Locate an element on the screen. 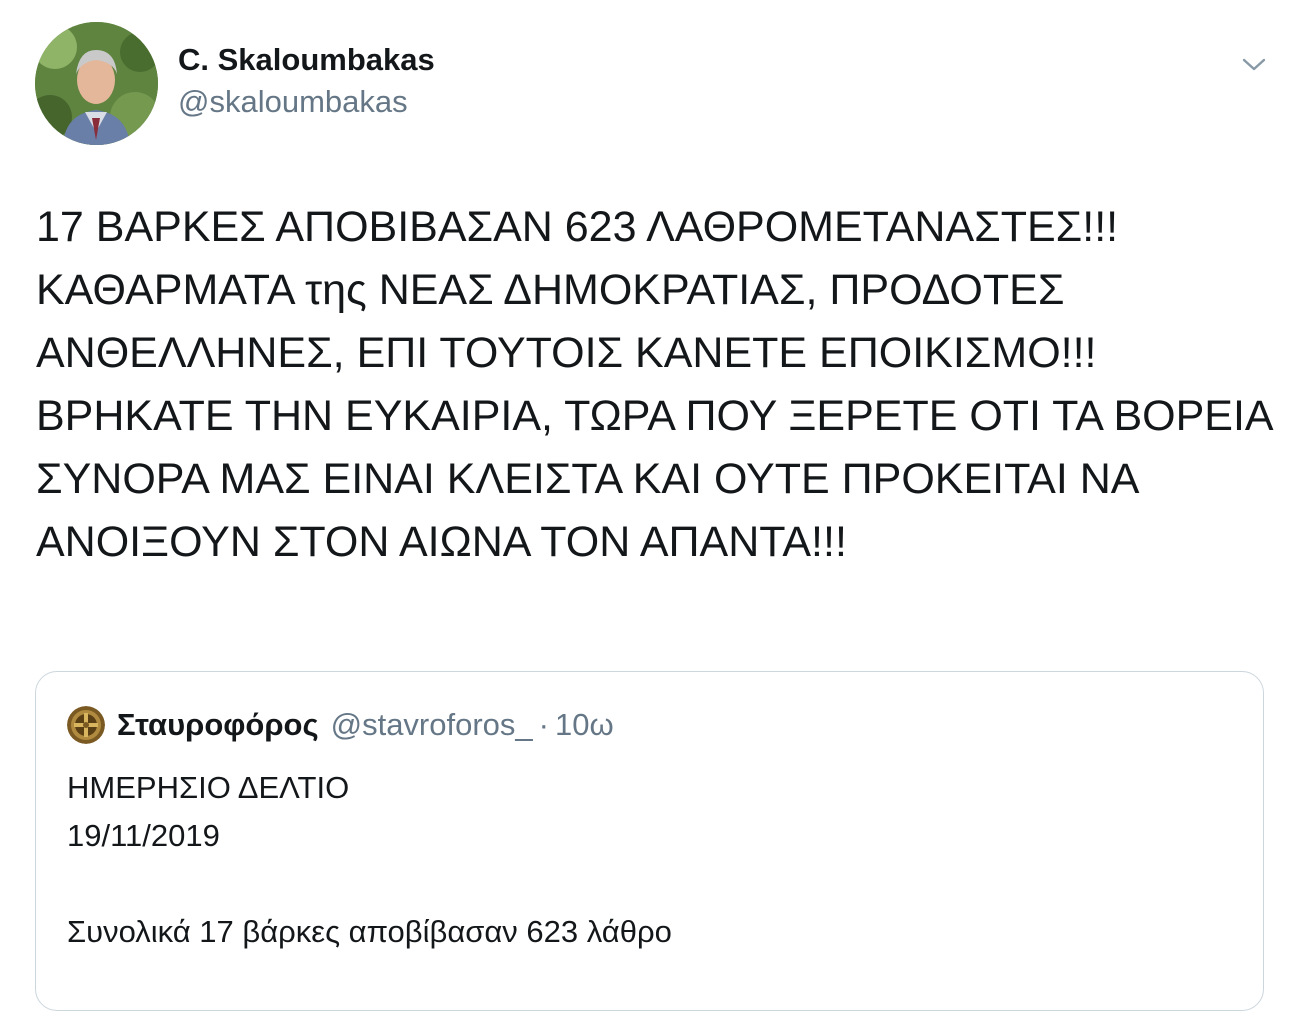 The image size is (1289, 1011). quoted-text-line: 19/11/2019 is located at coordinates (143, 835).